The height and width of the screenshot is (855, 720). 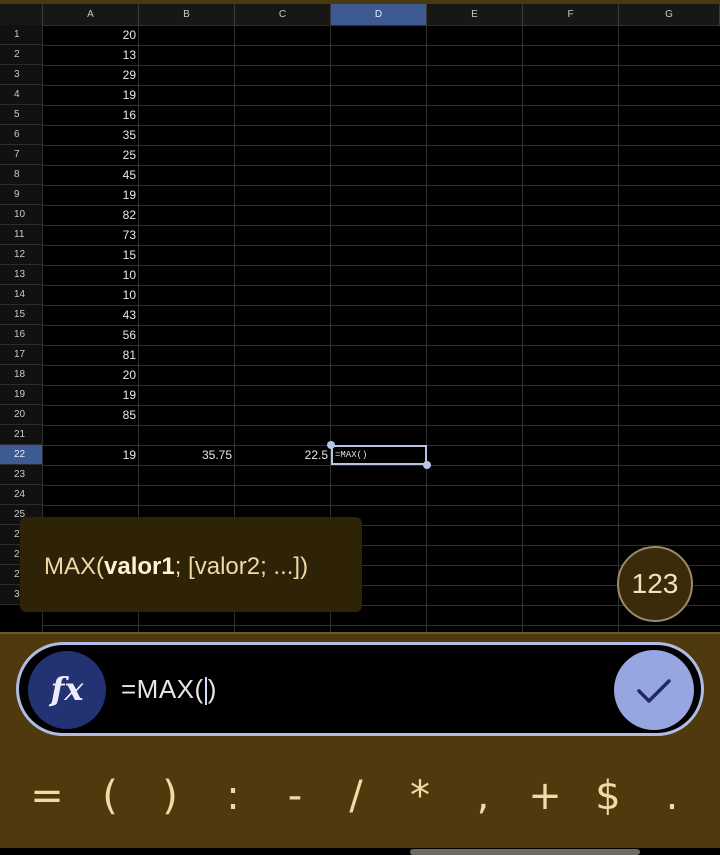 What do you see at coordinates (525, 852) in the screenshot?
I see `home-indicator` at bounding box center [525, 852].